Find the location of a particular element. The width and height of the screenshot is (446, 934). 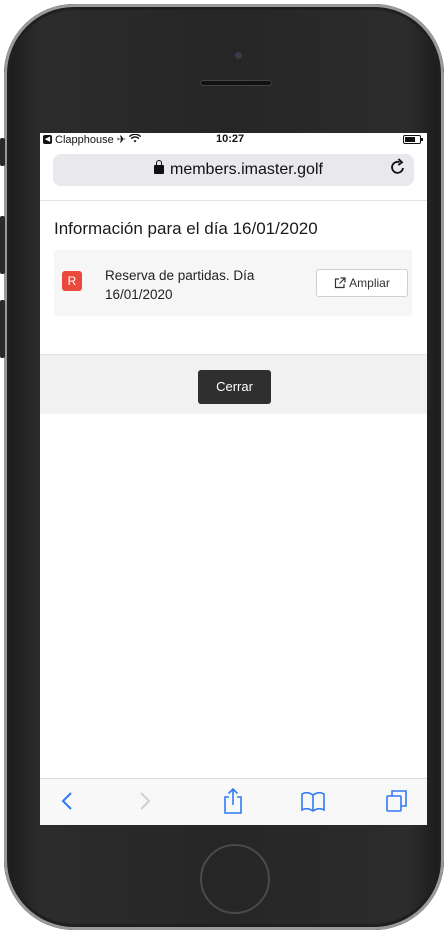

airplane-icon: ✈ is located at coordinates (121, 140).